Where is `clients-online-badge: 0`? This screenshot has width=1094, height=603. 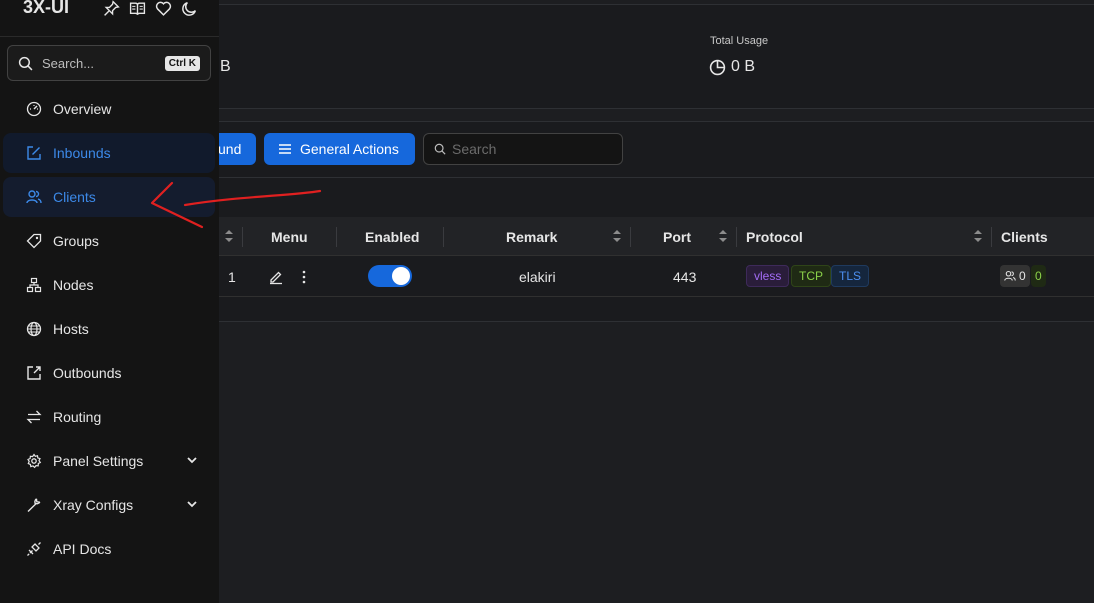
clients-online-badge: 0 is located at coordinates (1038, 276).